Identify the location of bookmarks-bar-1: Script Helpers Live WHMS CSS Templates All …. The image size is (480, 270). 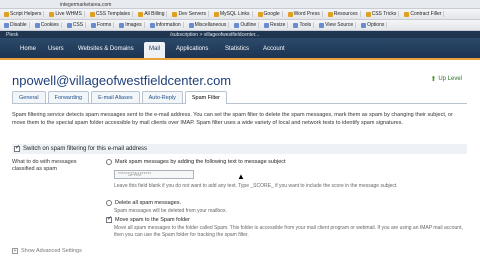
(240, 14).